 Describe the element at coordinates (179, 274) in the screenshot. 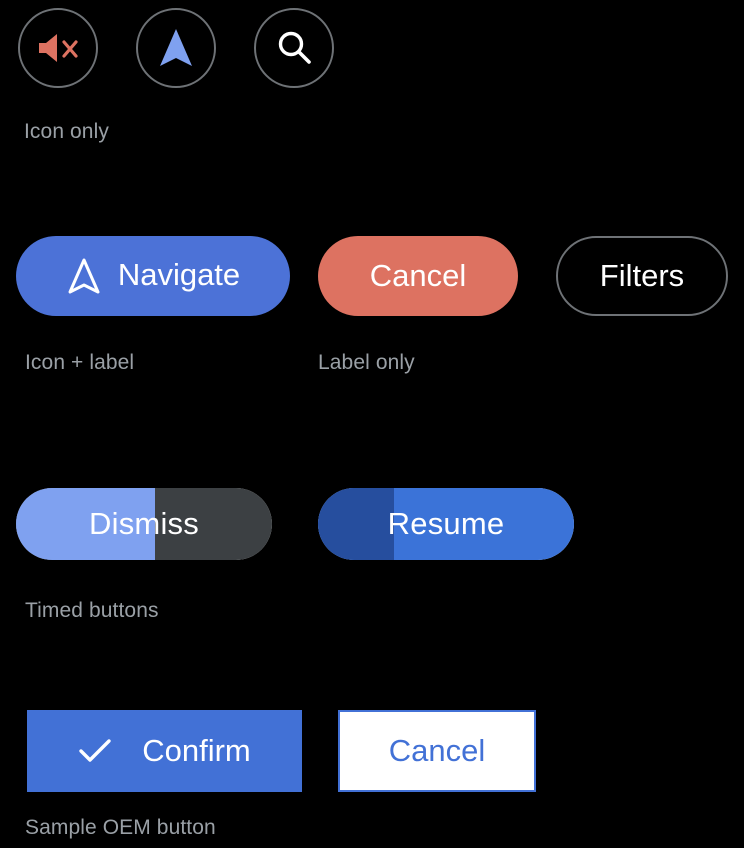

I see `navigate-button-label: Navigate` at that location.